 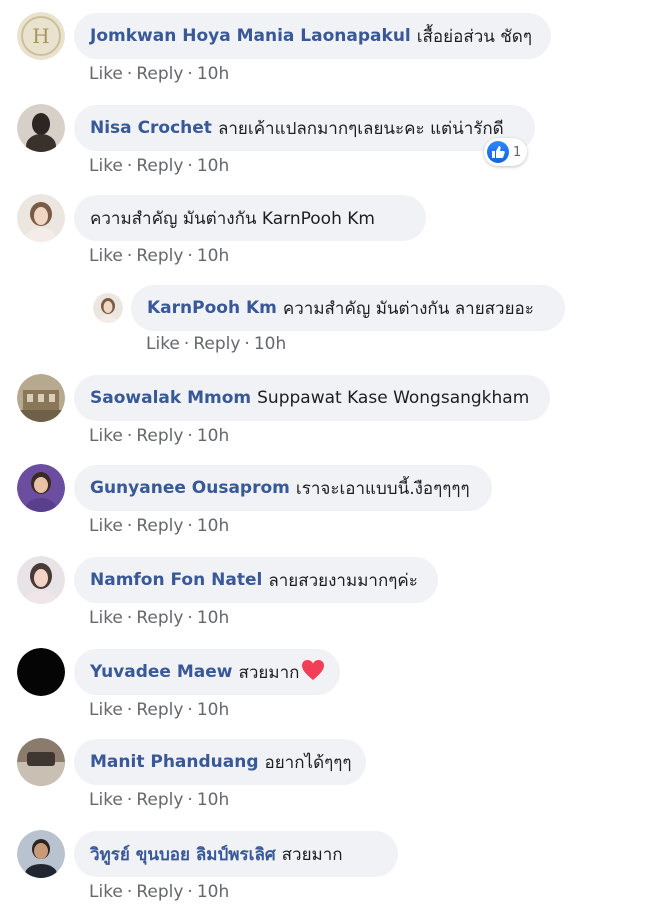 I want to click on comment-author: Gunyanee Ousaprom, so click(x=190, y=488).